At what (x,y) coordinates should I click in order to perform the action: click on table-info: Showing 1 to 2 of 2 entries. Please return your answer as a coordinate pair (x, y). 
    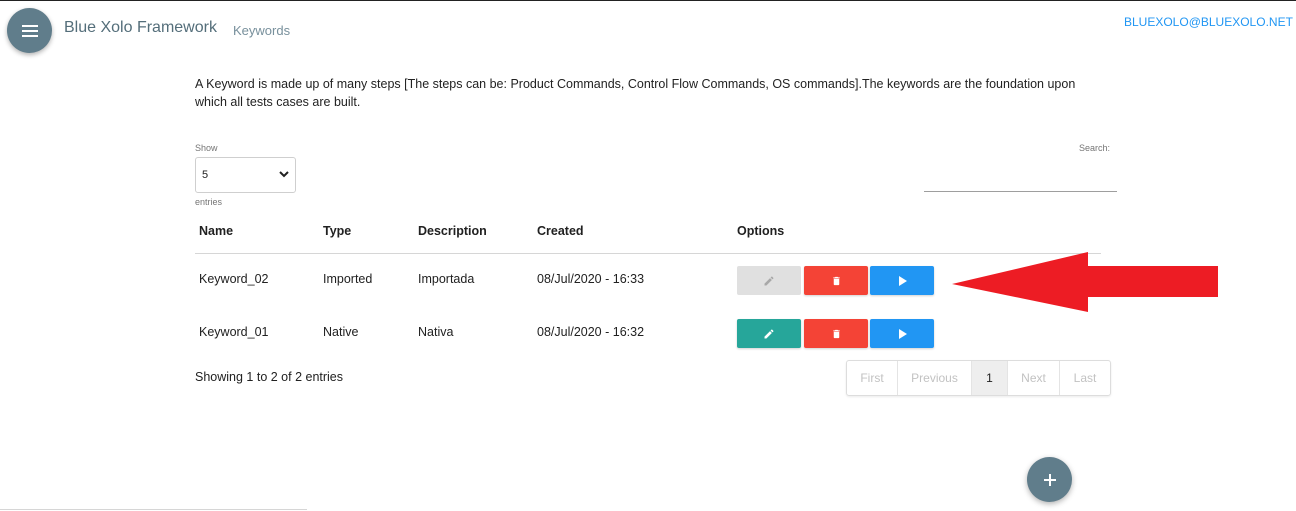
    Looking at the image, I should click on (269, 377).